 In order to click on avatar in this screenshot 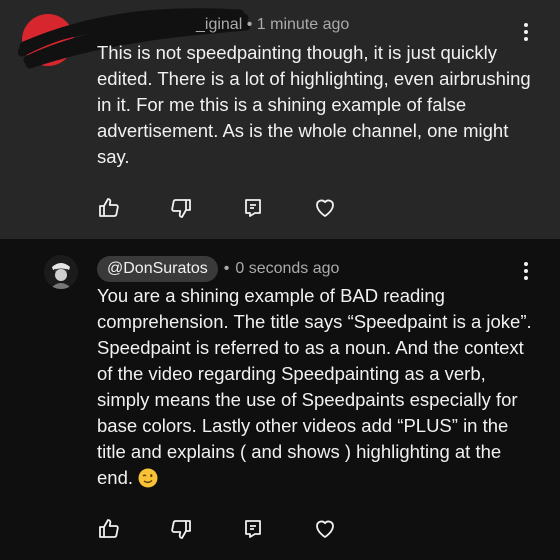, I will do `click(61, 272)`.